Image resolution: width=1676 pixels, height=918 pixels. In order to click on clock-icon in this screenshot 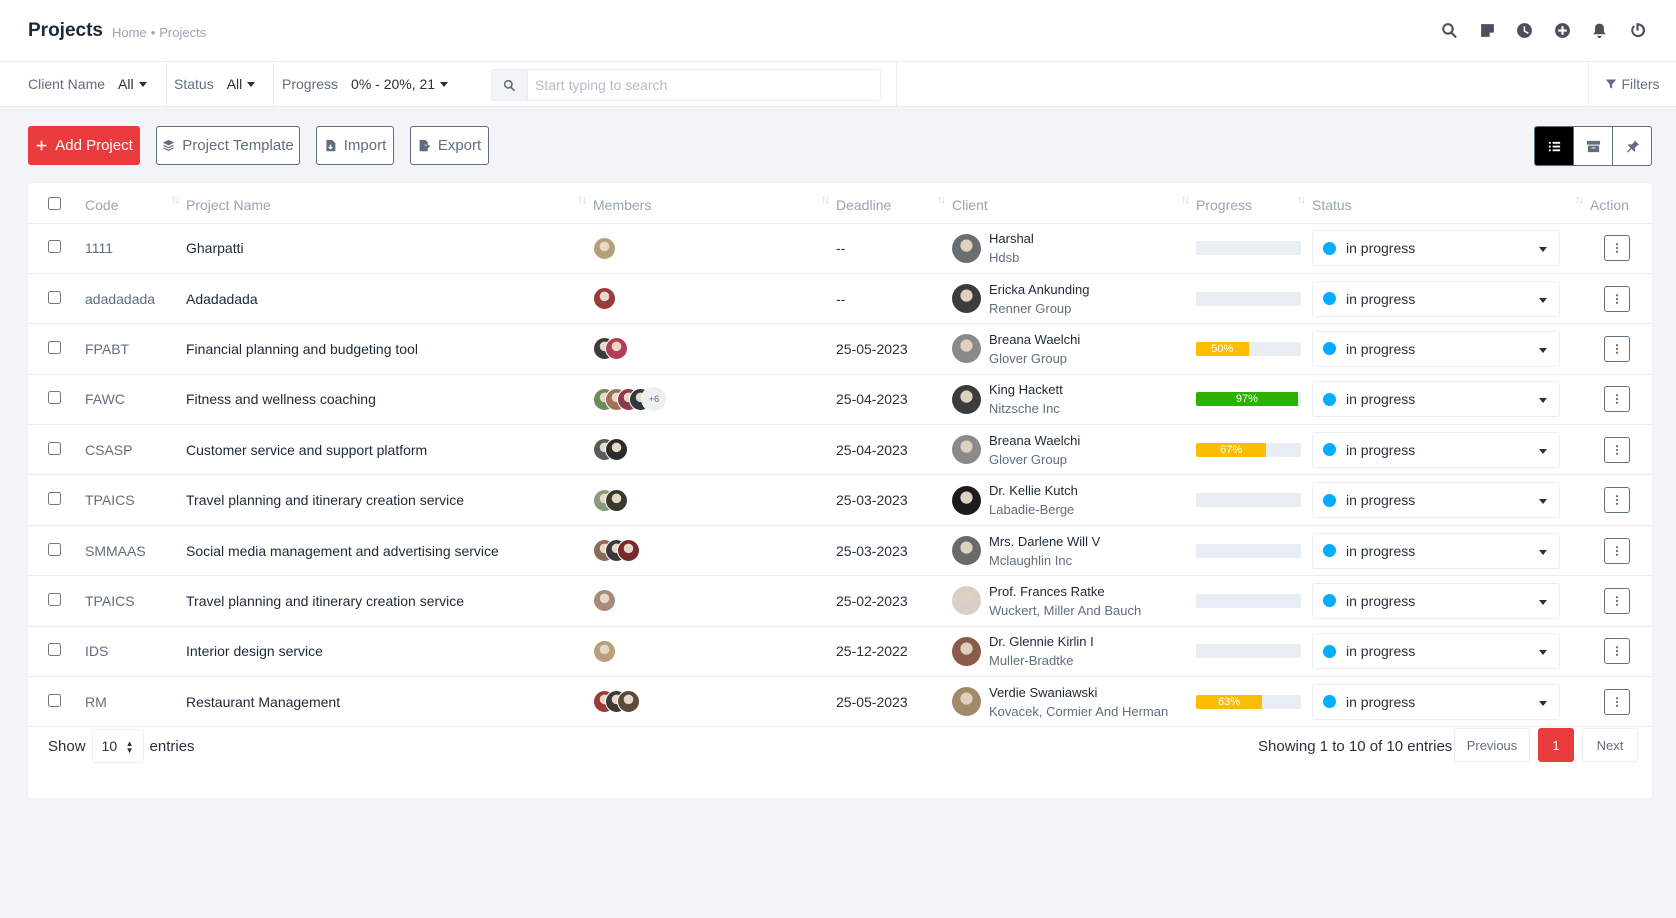, I will do `click(1525, 30)`.